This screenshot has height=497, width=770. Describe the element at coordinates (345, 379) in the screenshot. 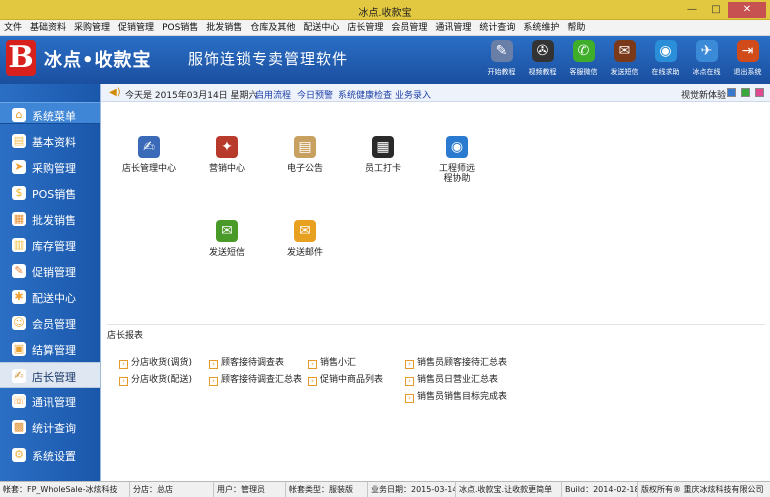

I see `report-link-promo-products: › 促销中商品列表` at that location.